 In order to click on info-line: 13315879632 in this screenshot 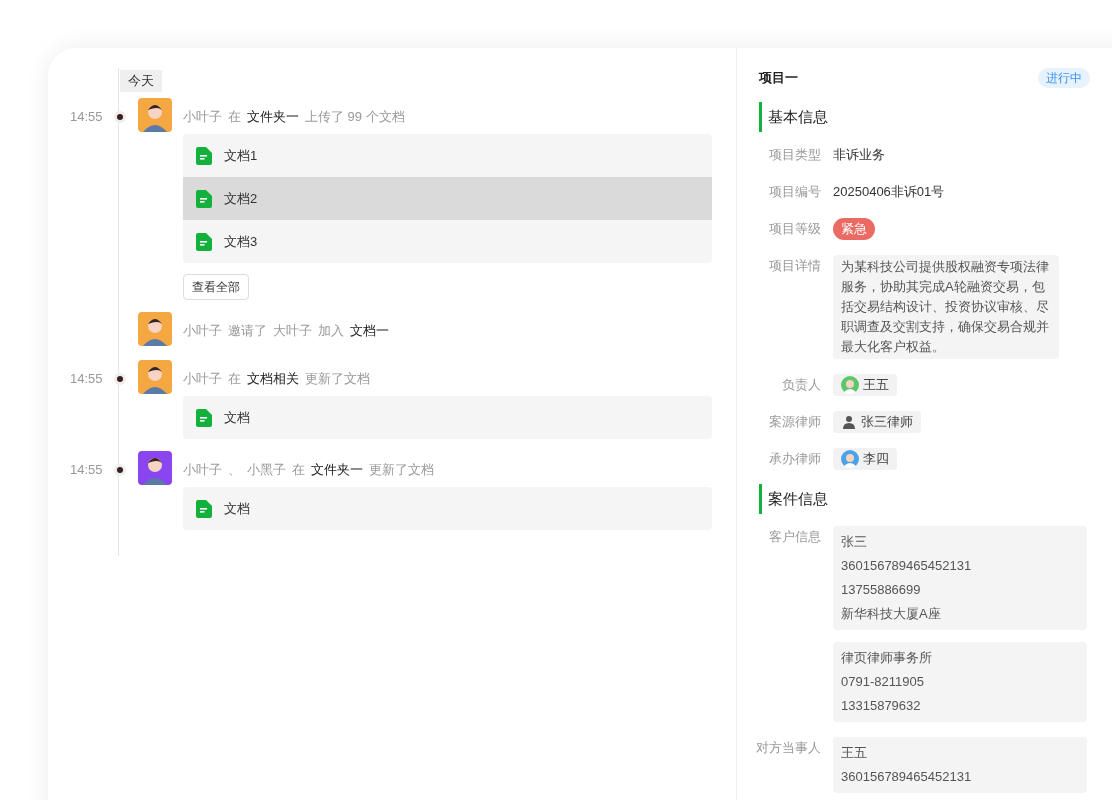, I will do `click(881, 706)`.